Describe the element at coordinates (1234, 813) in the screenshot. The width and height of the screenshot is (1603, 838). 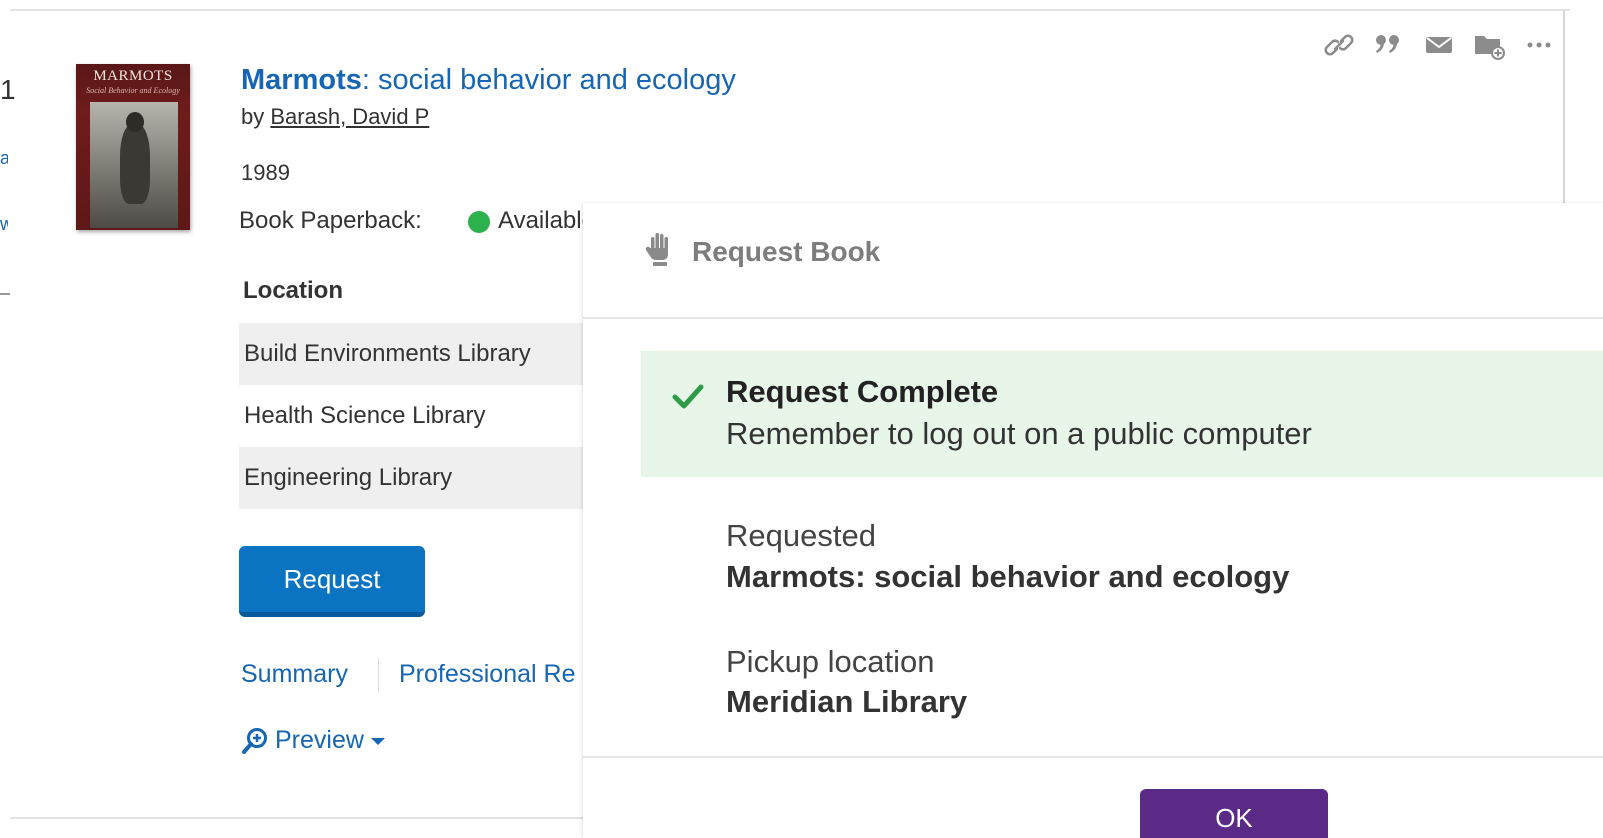
I see `ok-button: OK` at that location.